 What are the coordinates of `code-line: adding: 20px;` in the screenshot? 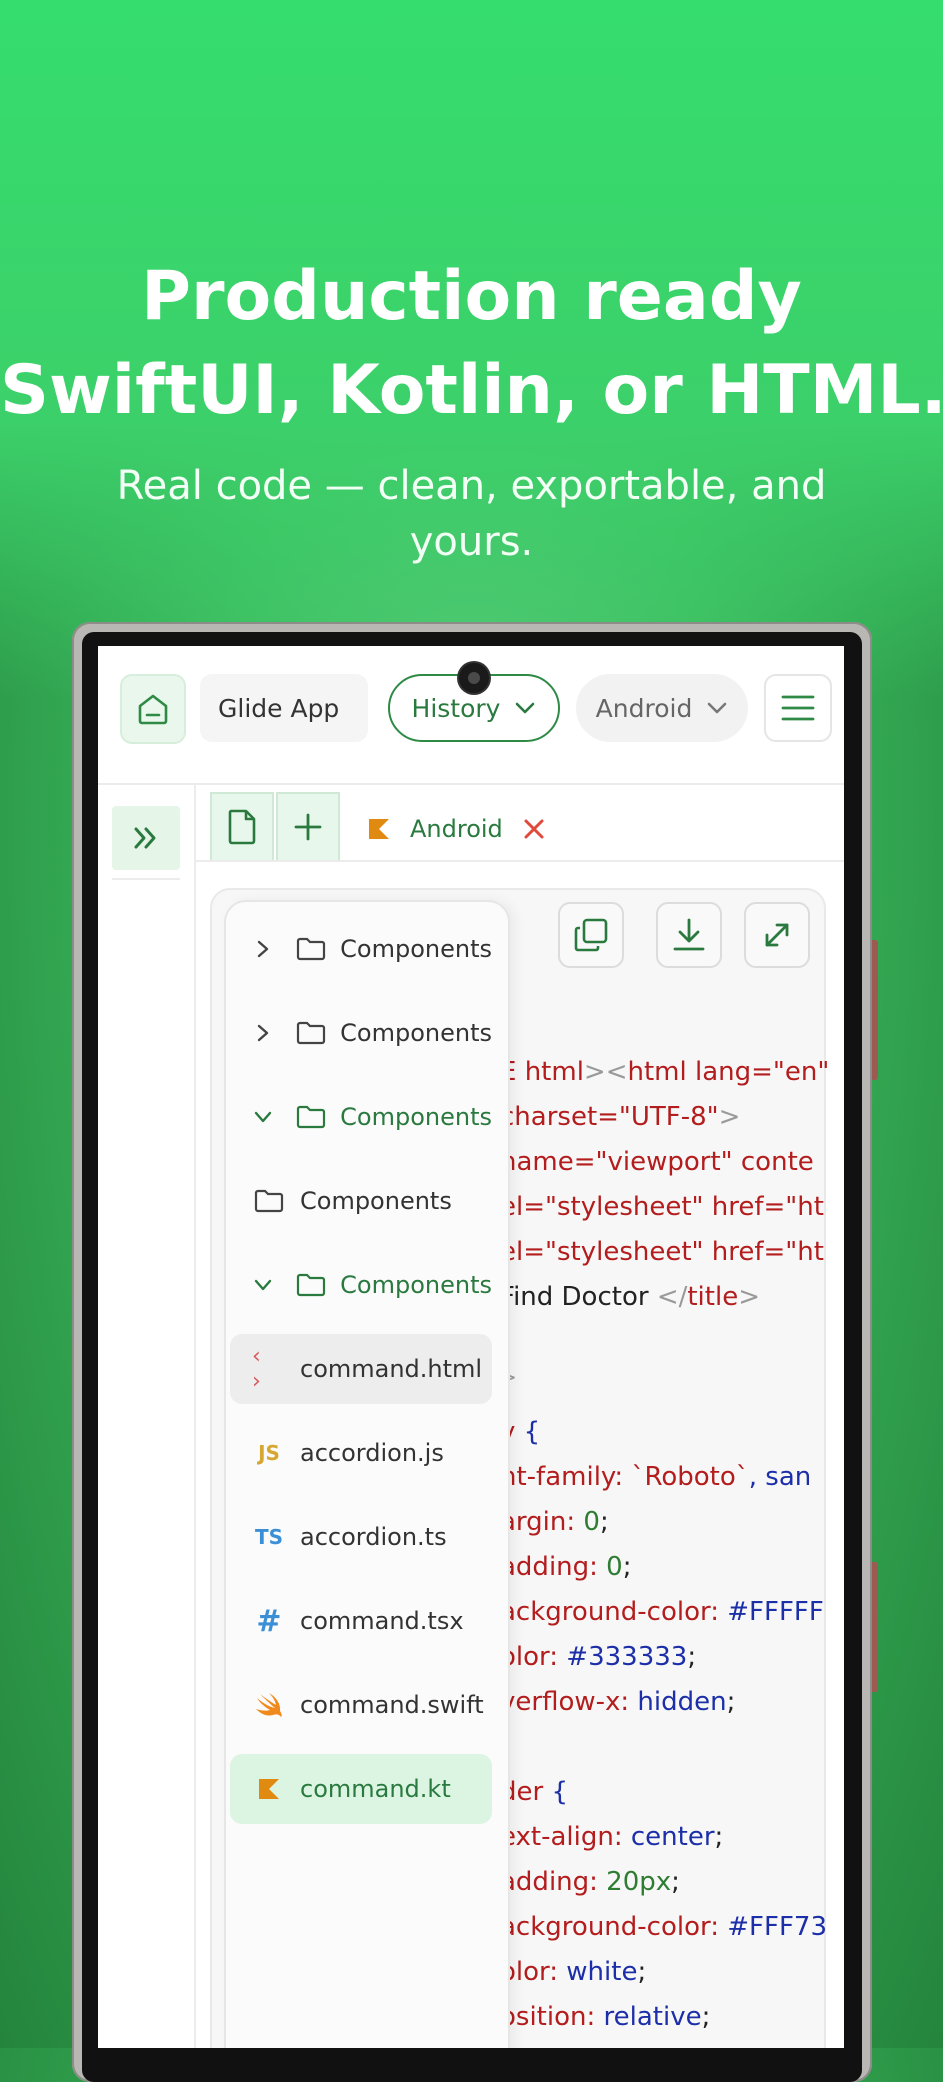 It's located at (590, 1882).